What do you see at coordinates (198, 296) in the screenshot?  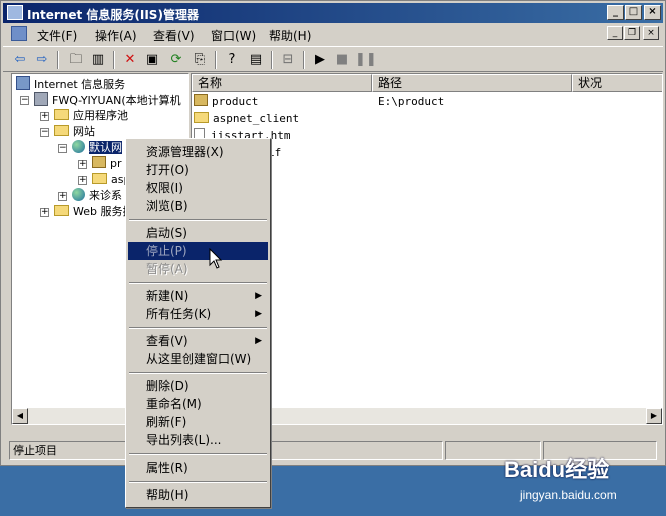 I see `menu-item-new: 新建(N) ▶` at bounding box center [198, 296].